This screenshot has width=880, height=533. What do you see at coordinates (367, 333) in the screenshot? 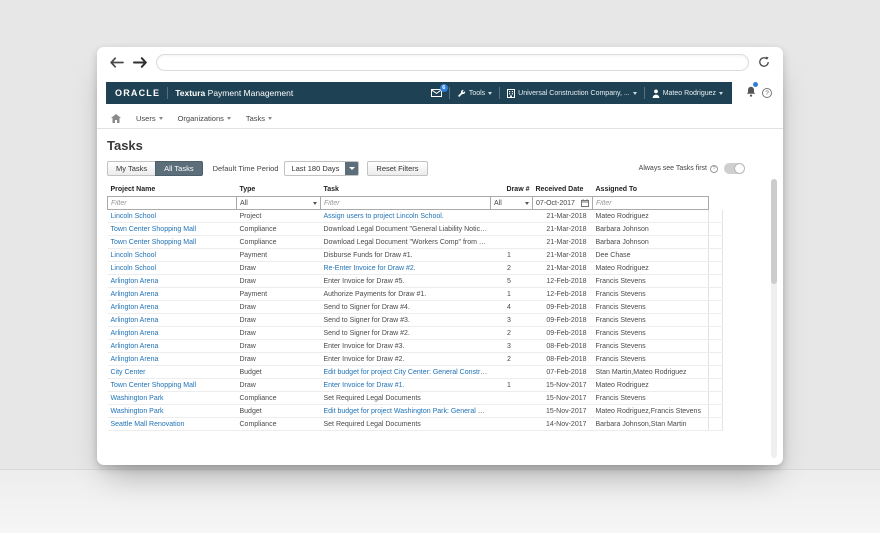
I see `task-label: Send to Signer for Draw #2.` at bounding box center [367, 333].